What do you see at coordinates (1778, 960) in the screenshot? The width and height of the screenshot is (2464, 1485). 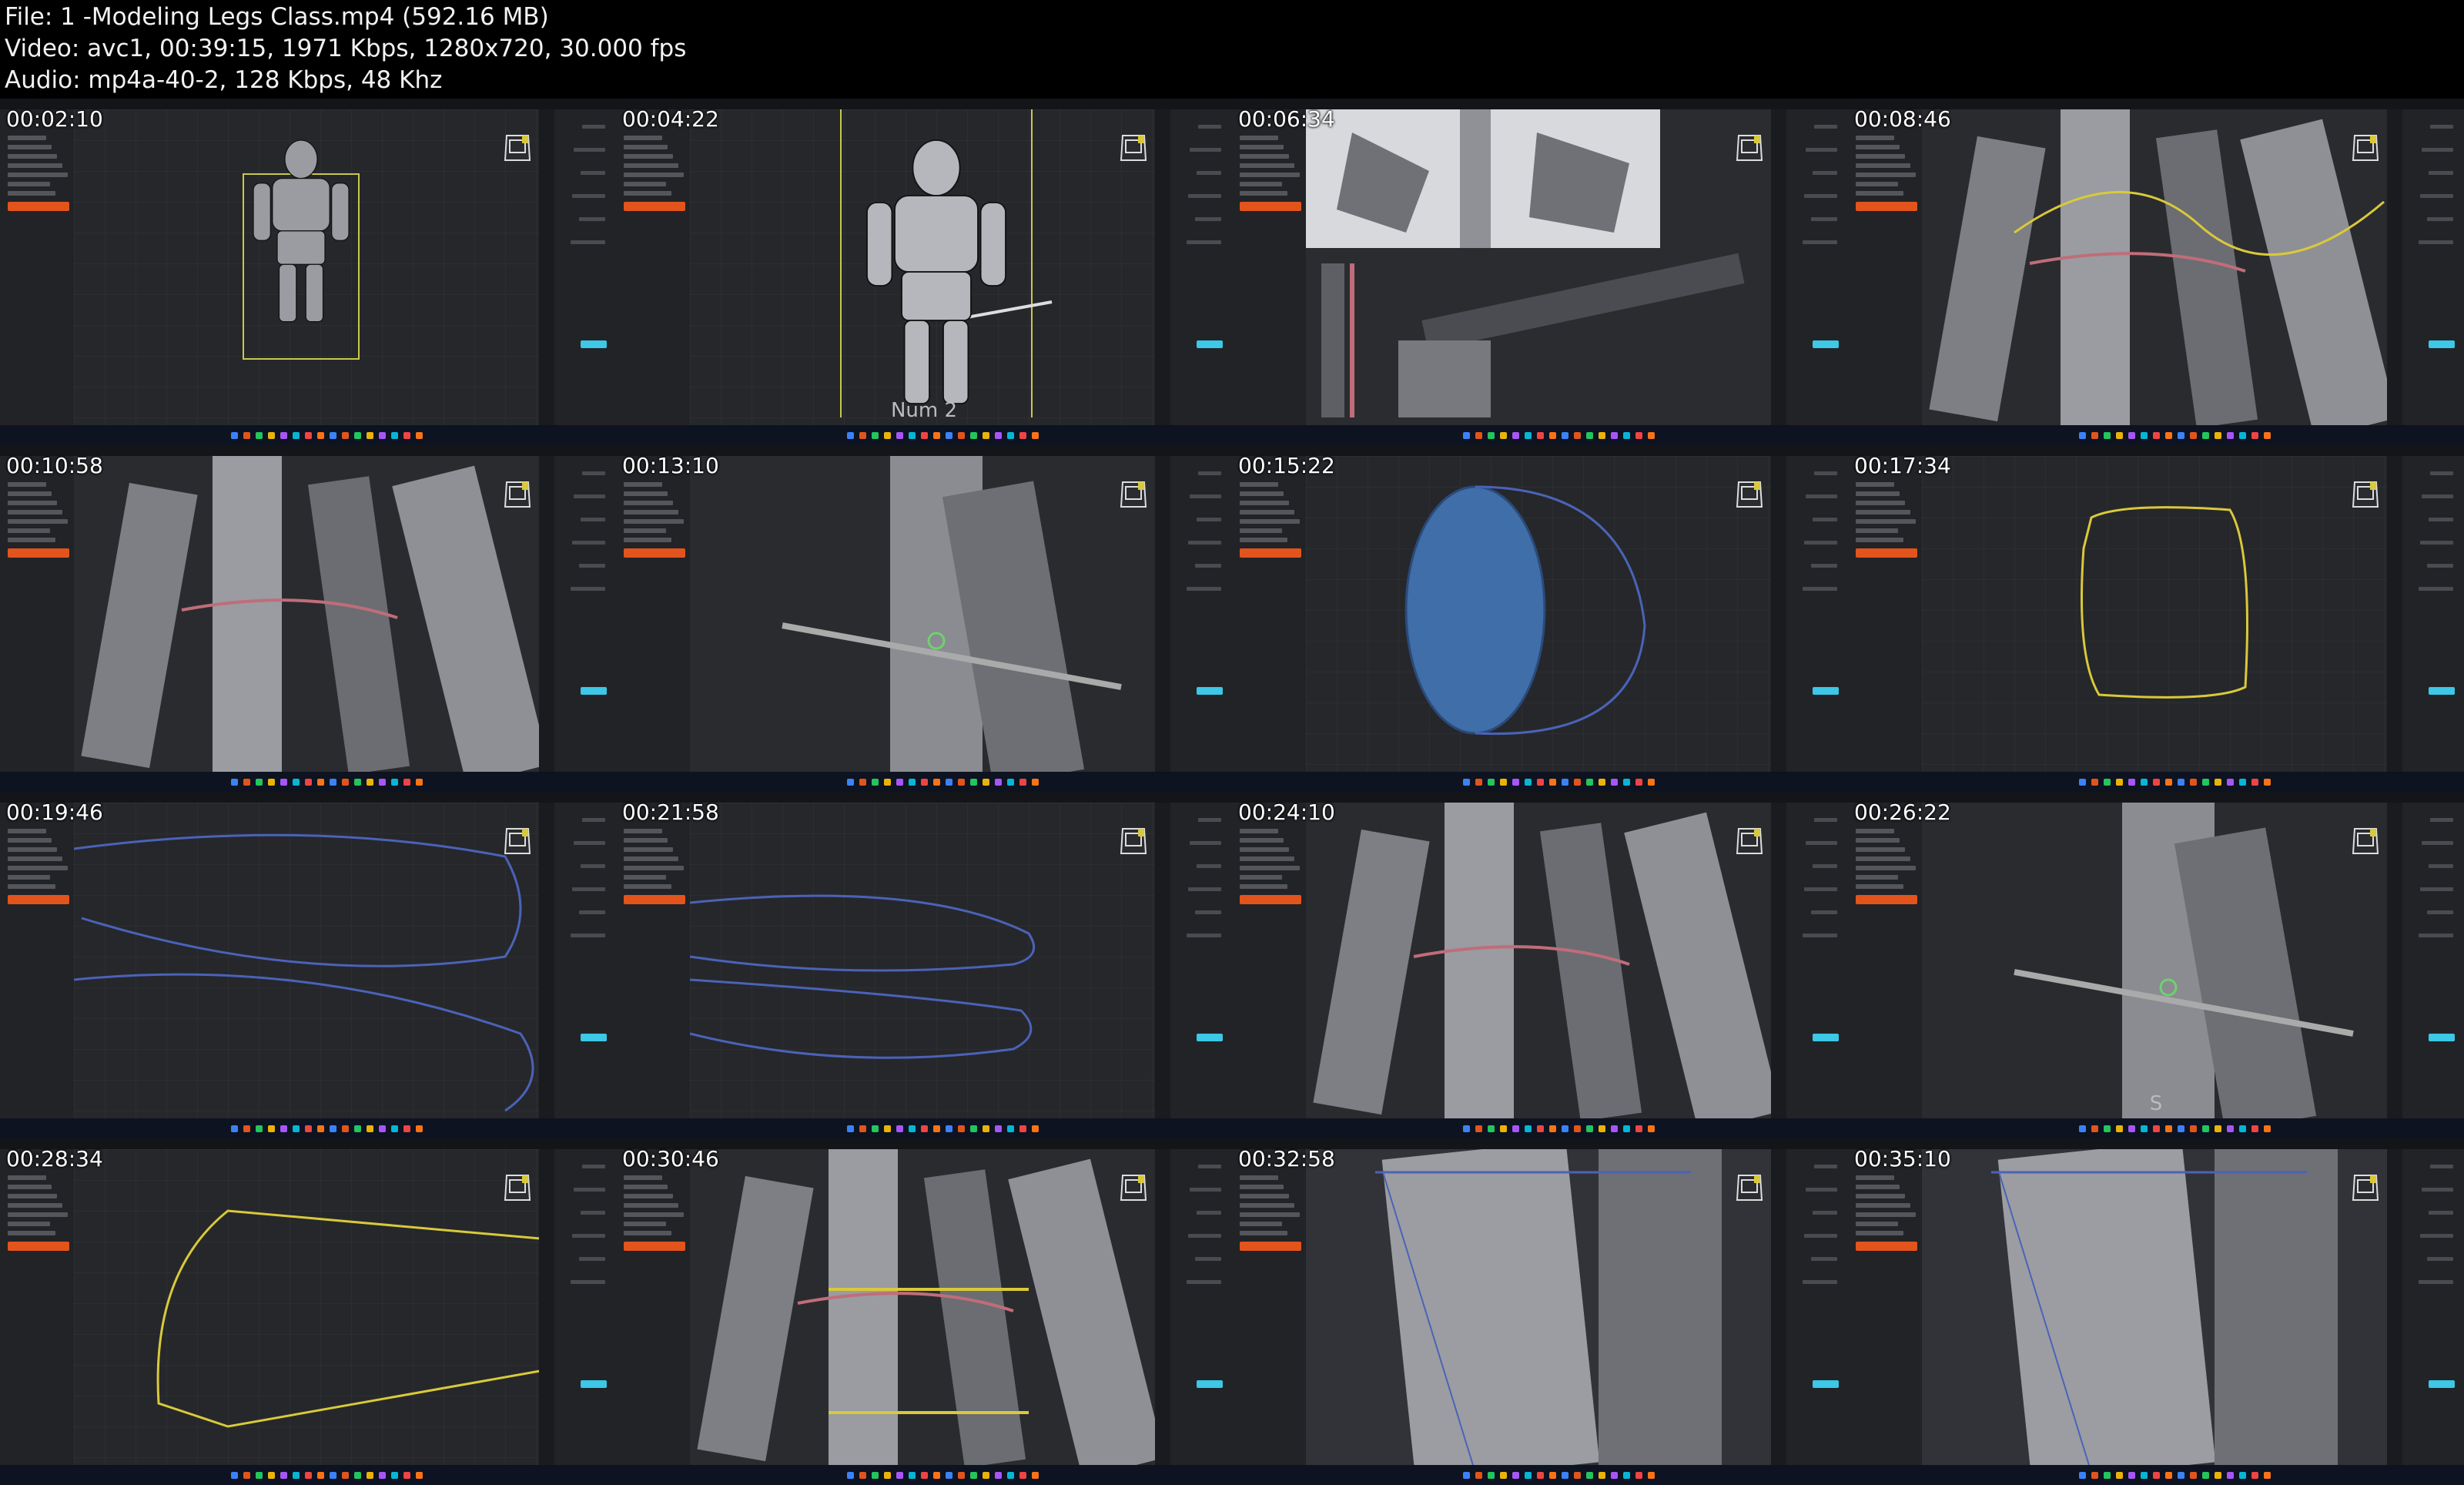 I see `tool-column` at bounding box center [1778, 960].